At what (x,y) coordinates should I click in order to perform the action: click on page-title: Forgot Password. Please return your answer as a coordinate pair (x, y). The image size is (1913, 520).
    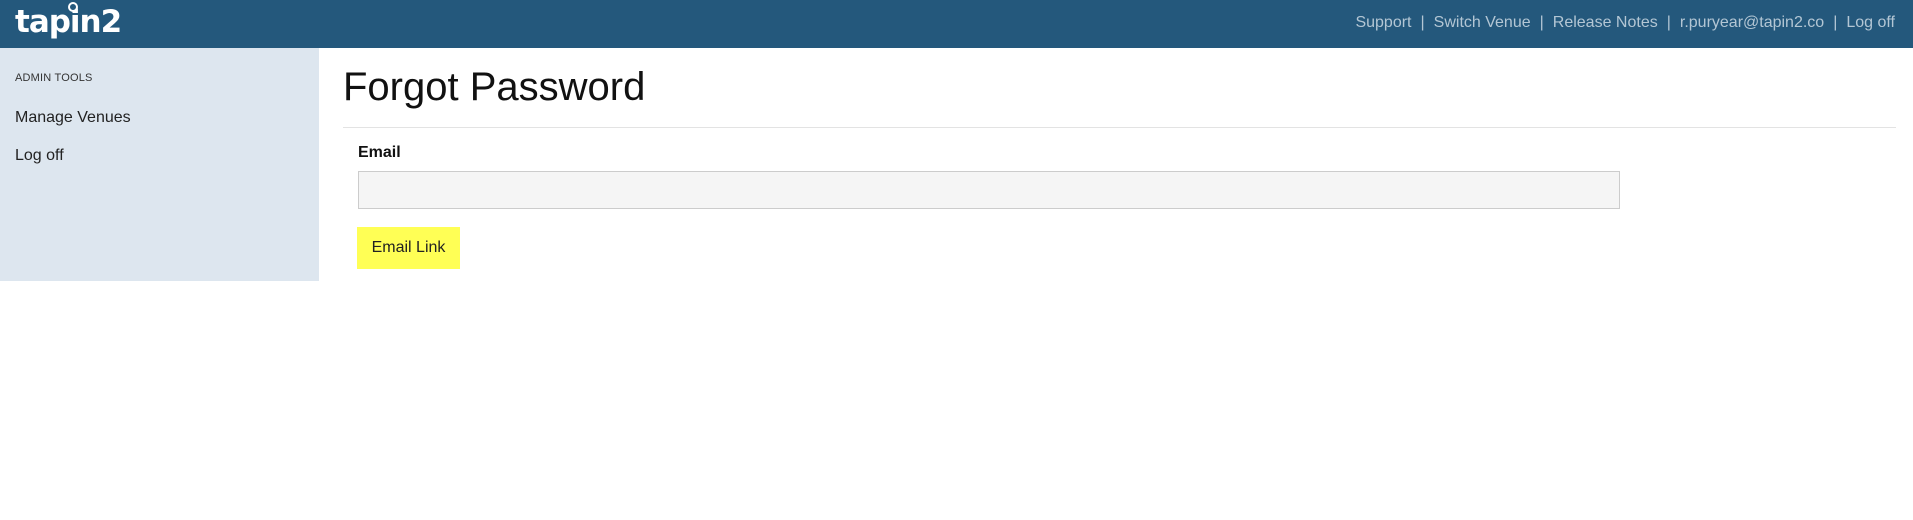
    Looking at the image, I should click on (494, 87).